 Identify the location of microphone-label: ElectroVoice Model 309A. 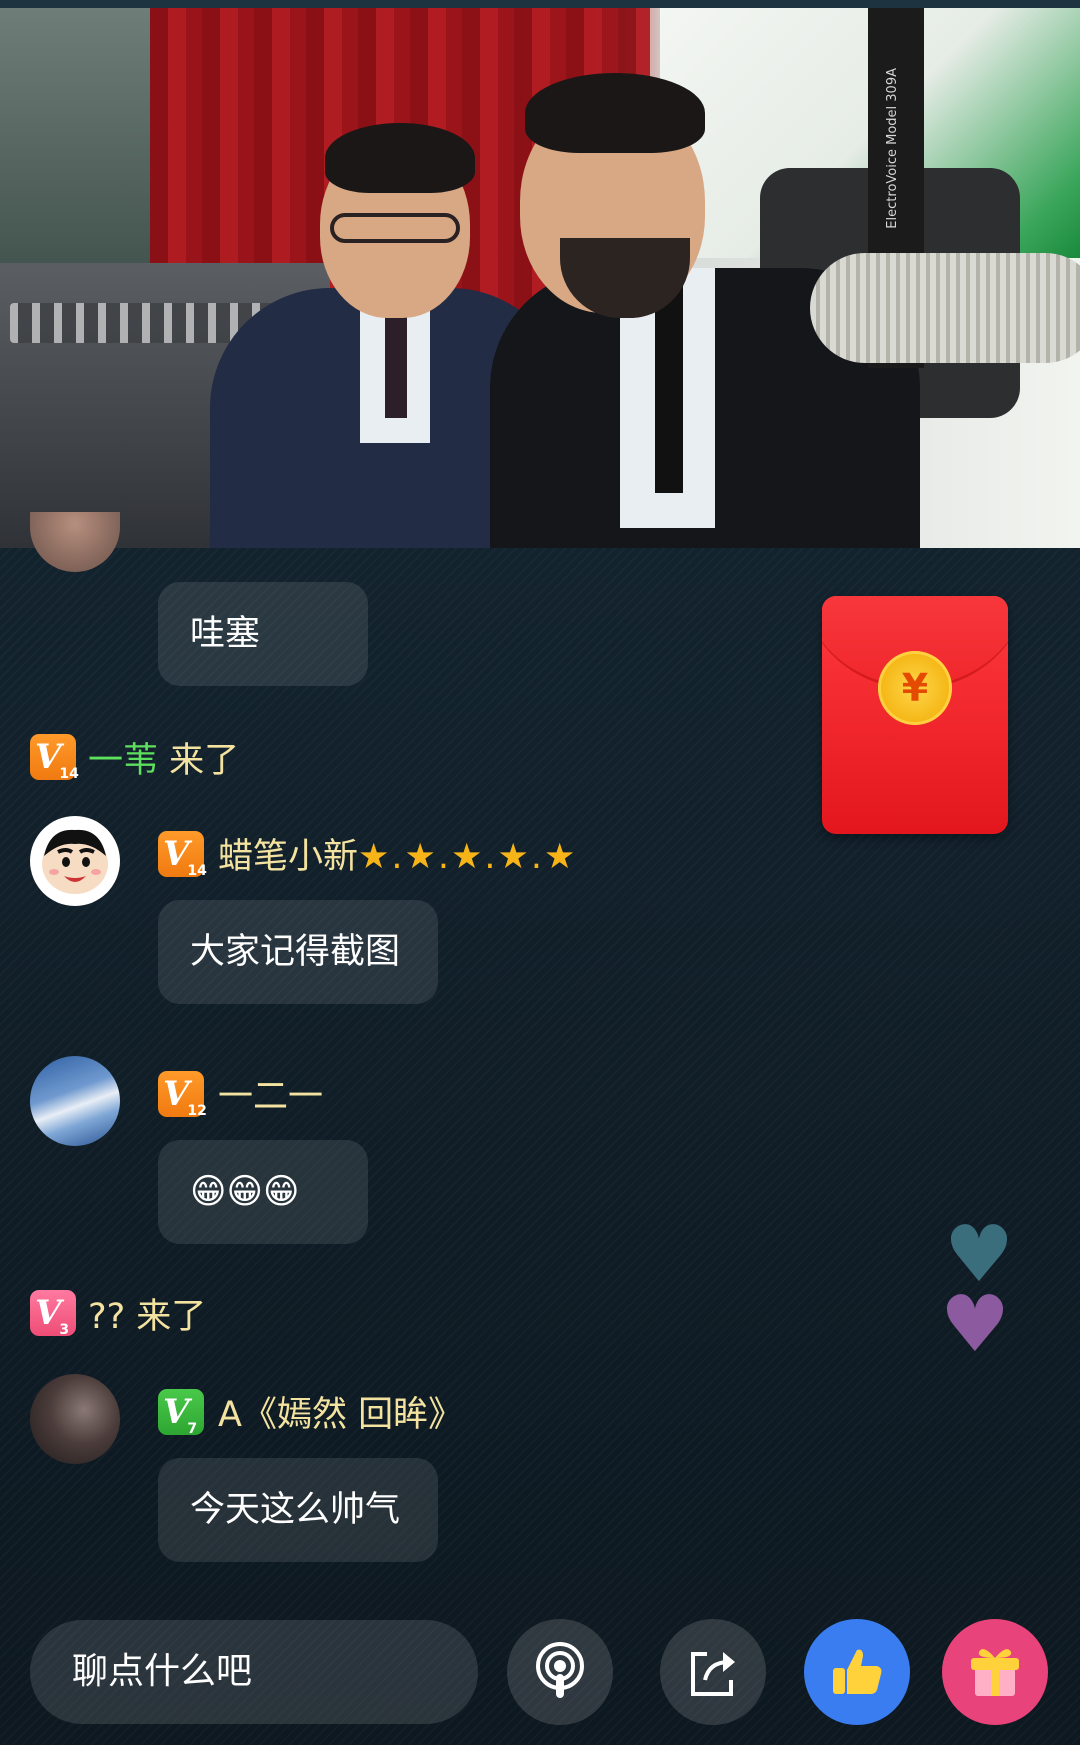
(892, 148).